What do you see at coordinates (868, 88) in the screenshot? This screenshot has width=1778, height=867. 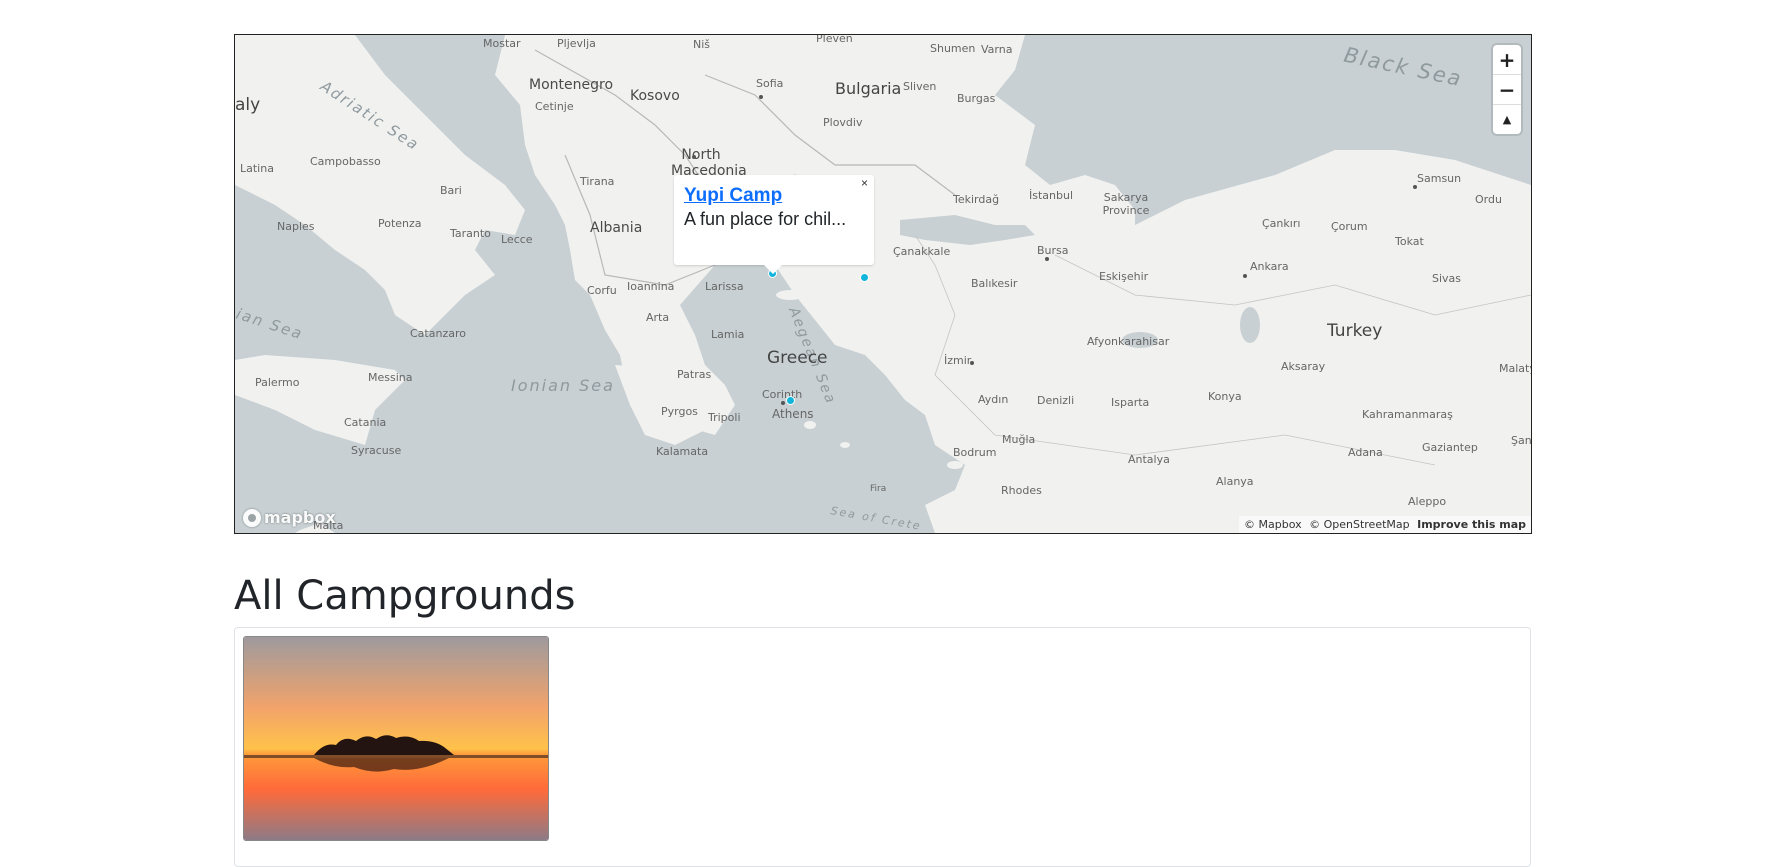 I see `country-label: Bulgaria` at bounding box center [868, 88].